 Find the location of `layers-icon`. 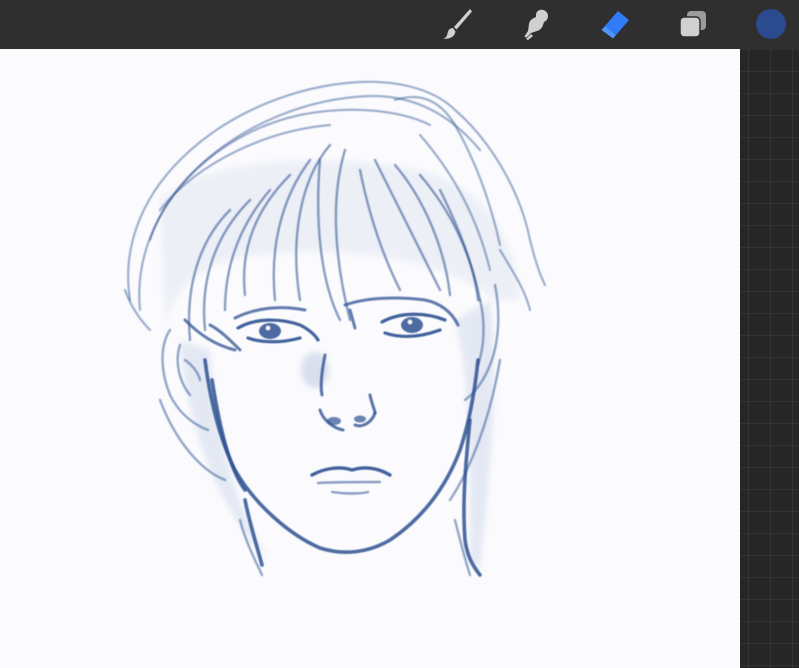

layers-icon is located at coordinates (692, 24).